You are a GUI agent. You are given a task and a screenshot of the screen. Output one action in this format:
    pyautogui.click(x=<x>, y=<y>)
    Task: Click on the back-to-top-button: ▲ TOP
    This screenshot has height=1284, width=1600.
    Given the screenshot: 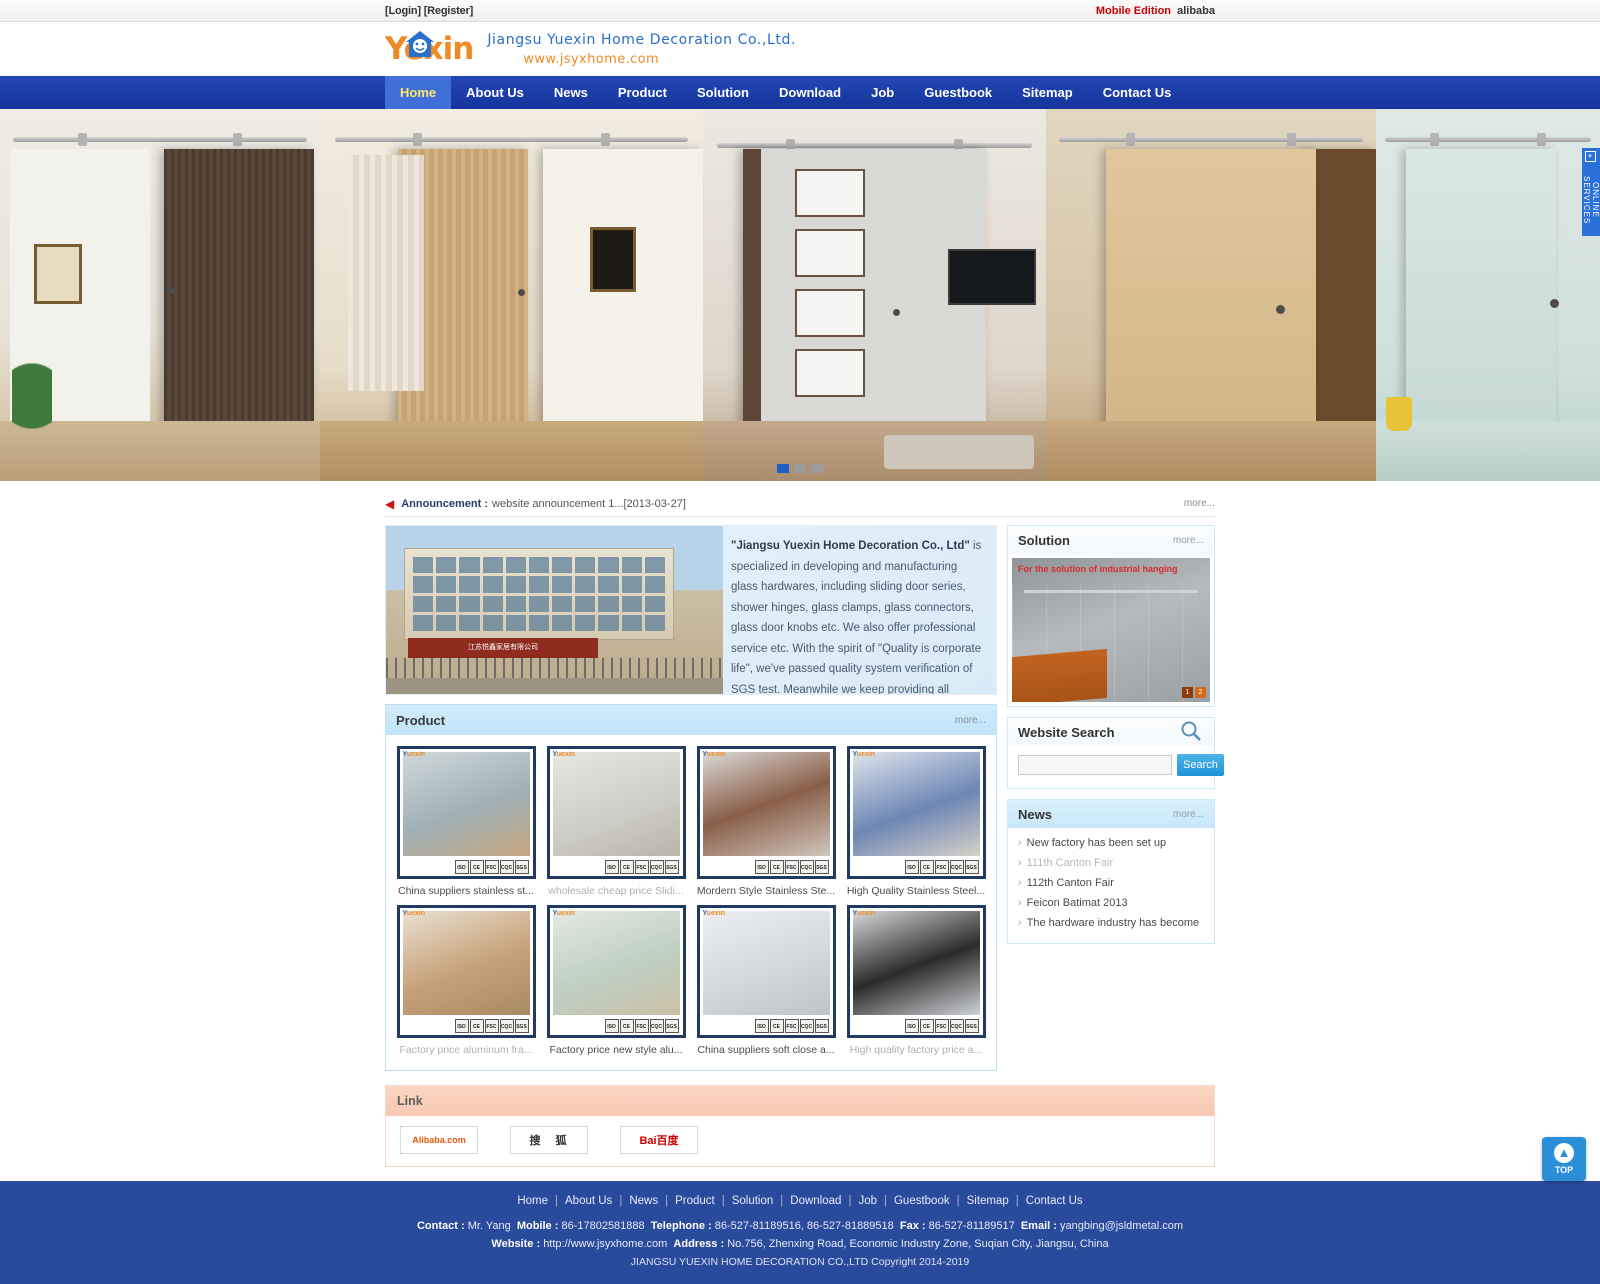 What is the action you would take?
    pyautogui.click(x=1564, y=1159)
    